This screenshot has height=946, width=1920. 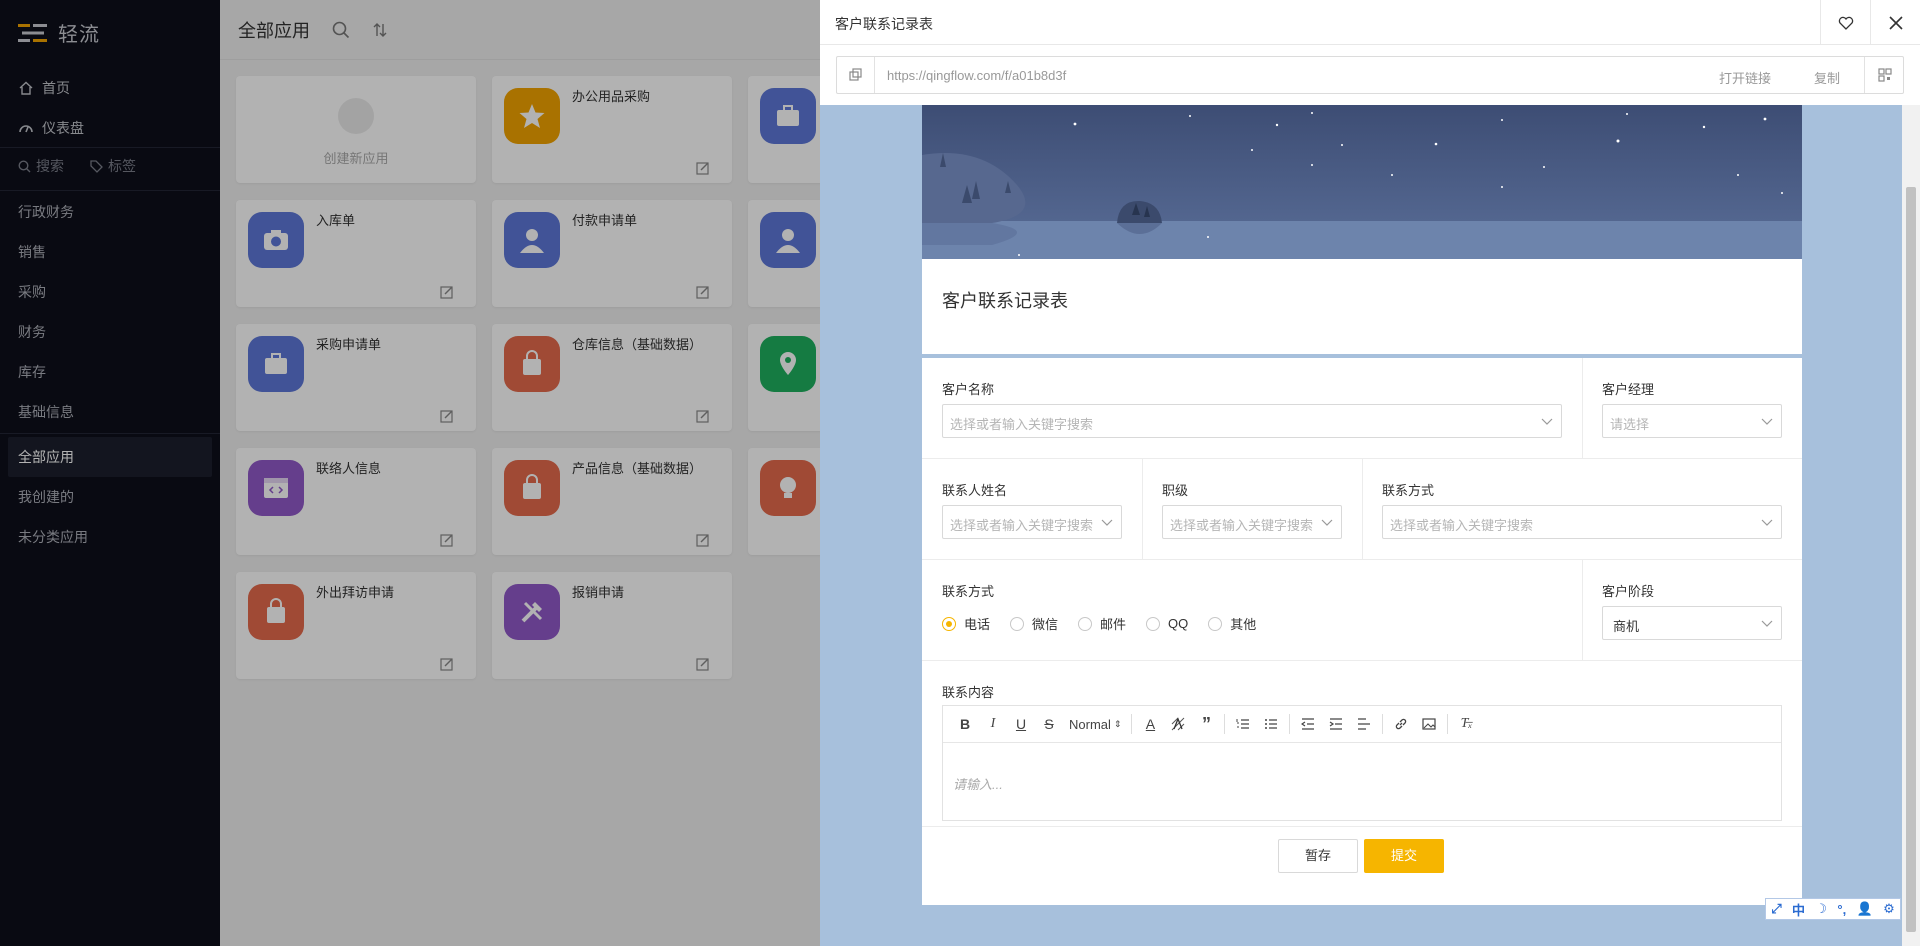 I want to click on form-title: 客户联系记录表, so click(x=1005, y=301).